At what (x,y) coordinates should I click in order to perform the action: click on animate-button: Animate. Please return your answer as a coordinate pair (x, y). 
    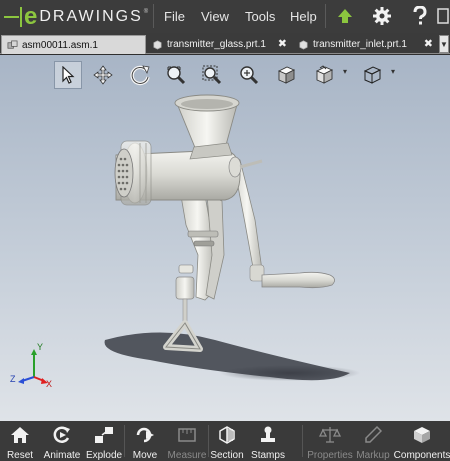
    Looking at the image, I should click on (62, 441).